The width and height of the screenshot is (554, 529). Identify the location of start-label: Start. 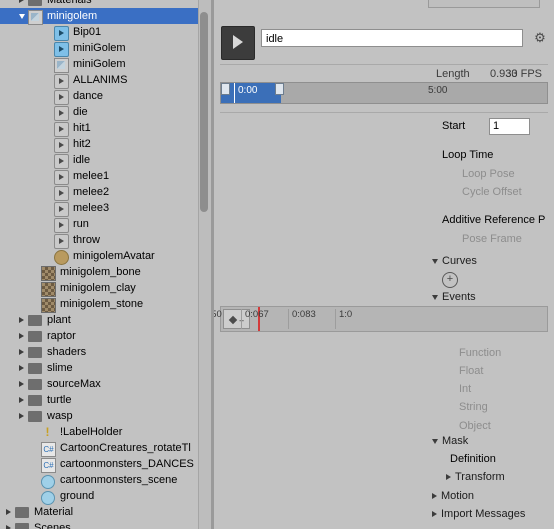
(454, 126).